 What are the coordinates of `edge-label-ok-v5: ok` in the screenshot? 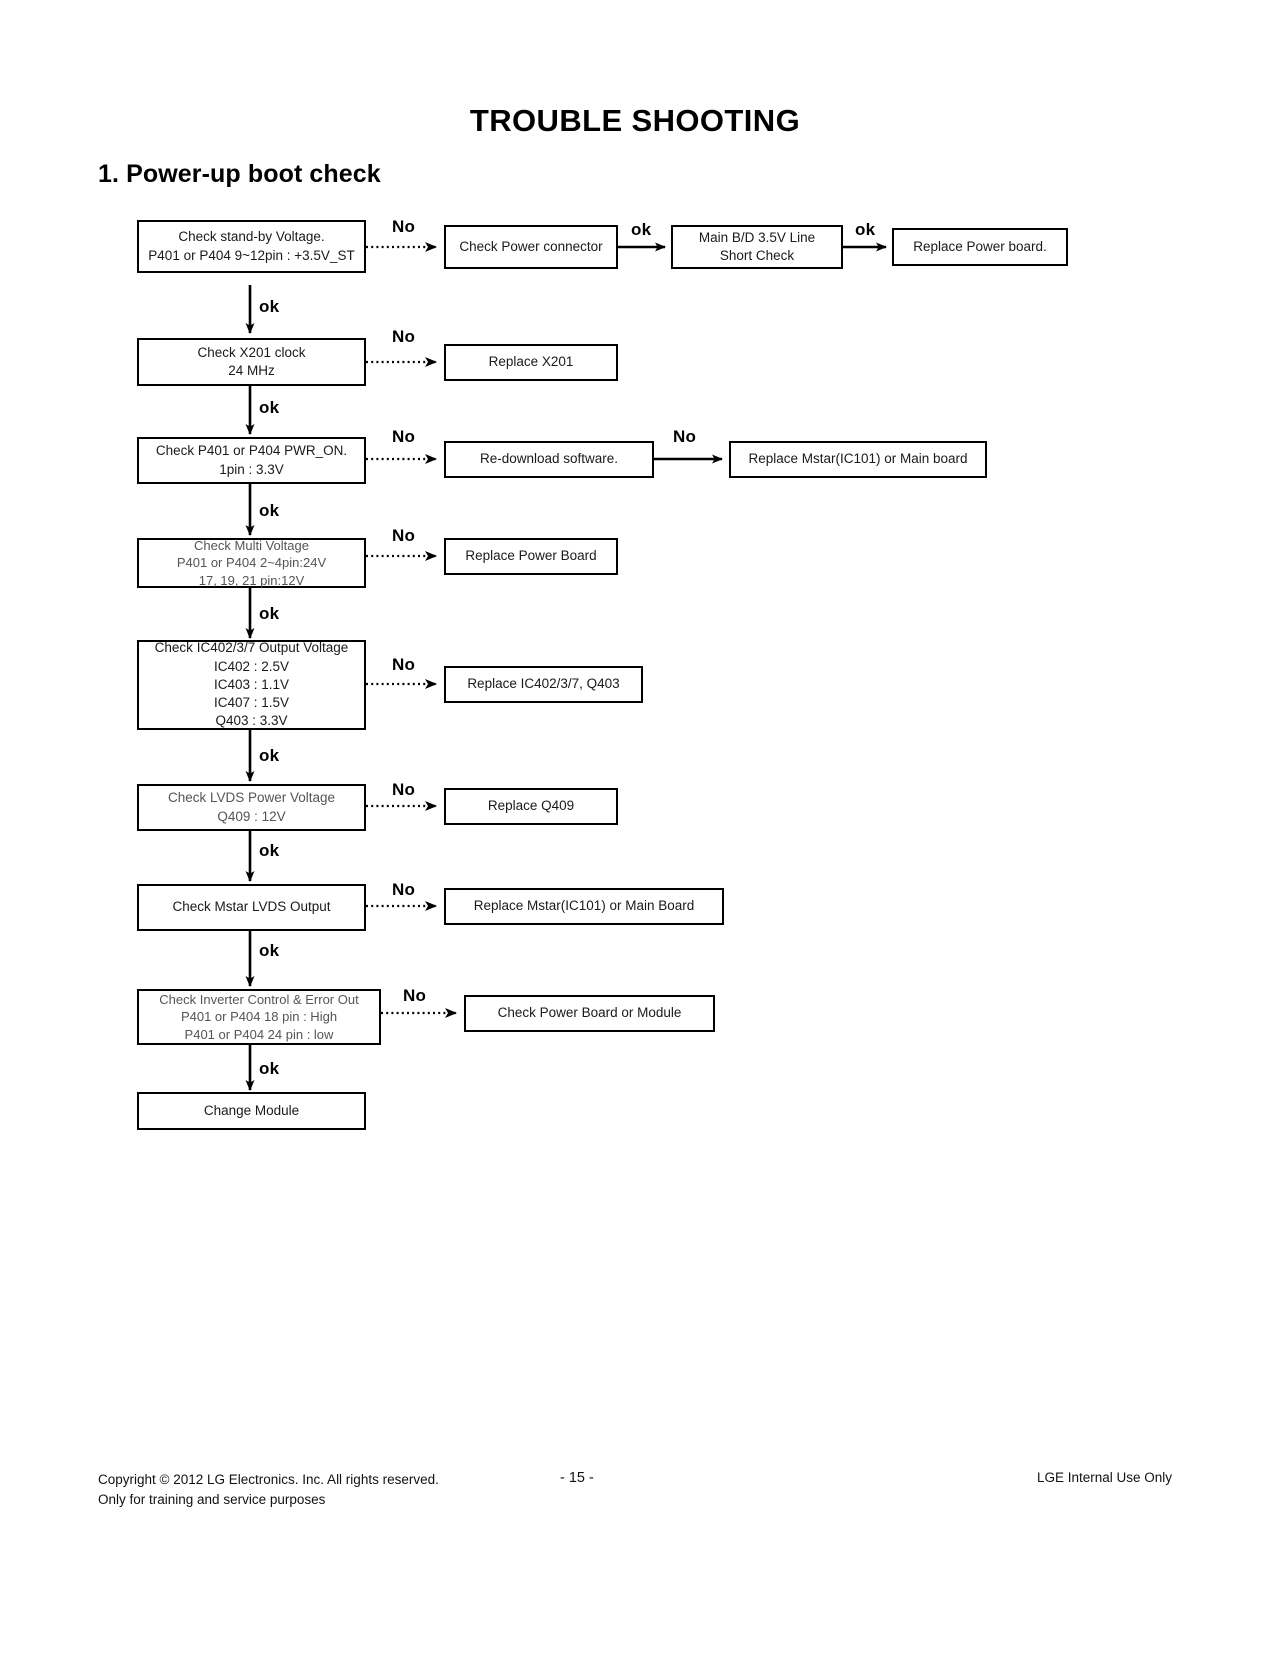 It's located at (269, 755).